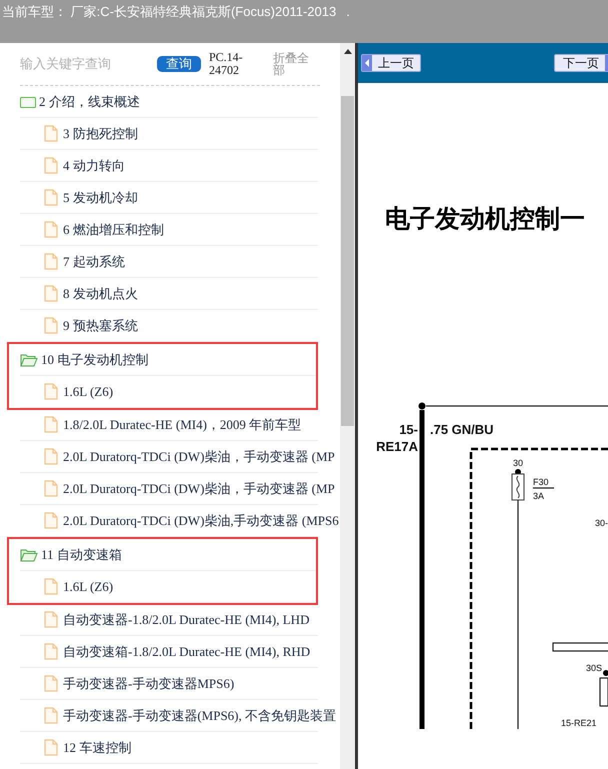 Image resolution: width=608 pixels, height=769 pixels. What do you see at coordinates (347, 261) in the screenshot?
I see `scroll-thumb` at bounding box center [347, 261].